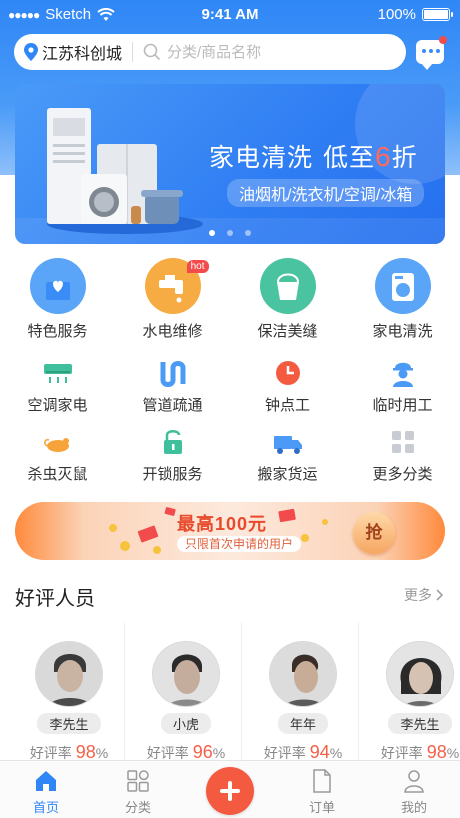 The image size is (460, 818). What do you see at coordinates (267, 52) in the screenshot?
I see `search-input` at bounding box center [267, 52].